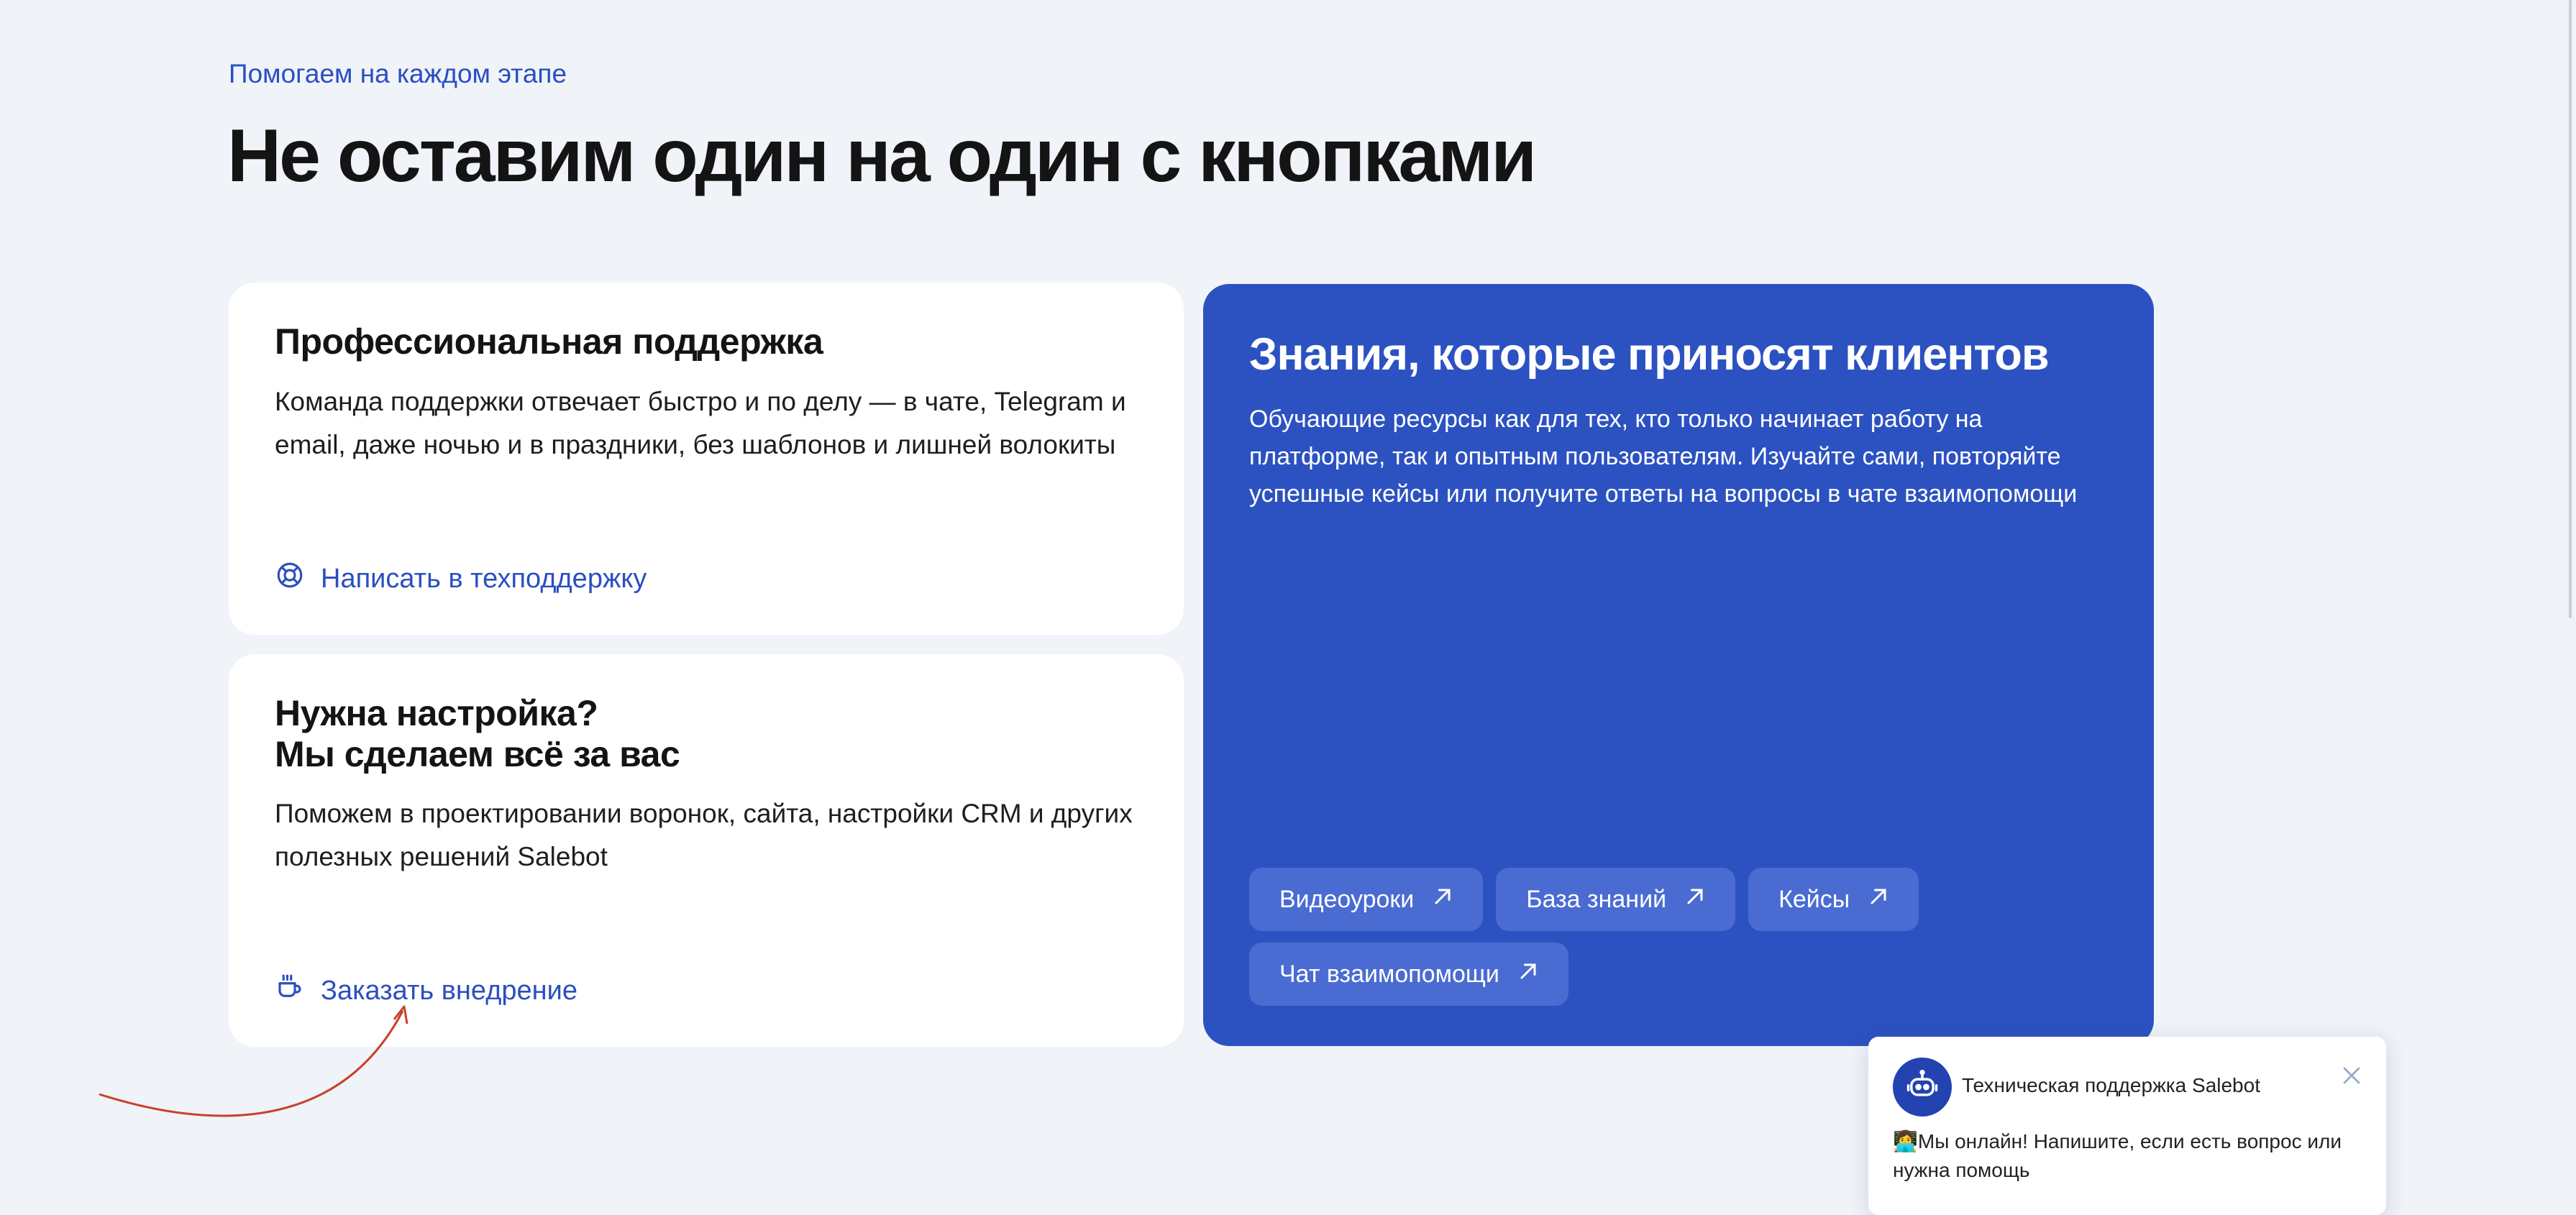 The height and width of the screenshot is (1215, 2576). What do you see at coordinates (449, 990) in the screenshot?
I see `order-implementation-label: Заказать внедрение` at bounding box center [449, 990].